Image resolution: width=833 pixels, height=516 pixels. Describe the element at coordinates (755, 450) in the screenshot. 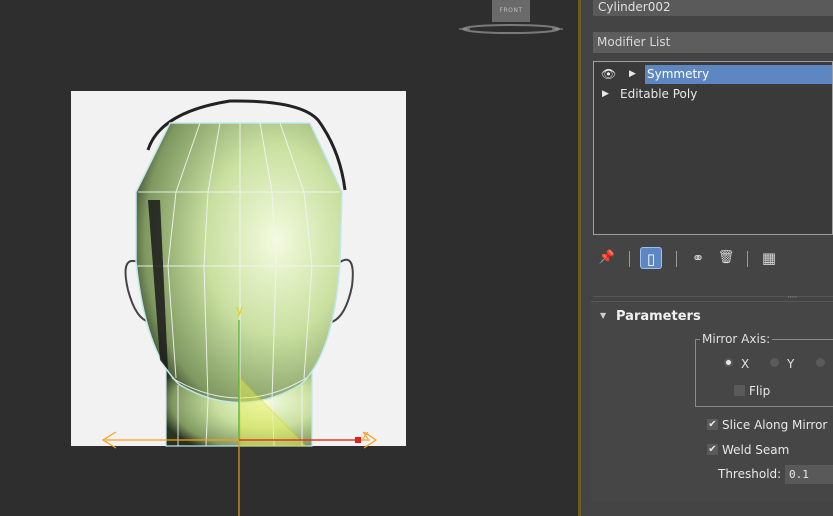

I see `weld-seam-label: Weld Seam` at that location.